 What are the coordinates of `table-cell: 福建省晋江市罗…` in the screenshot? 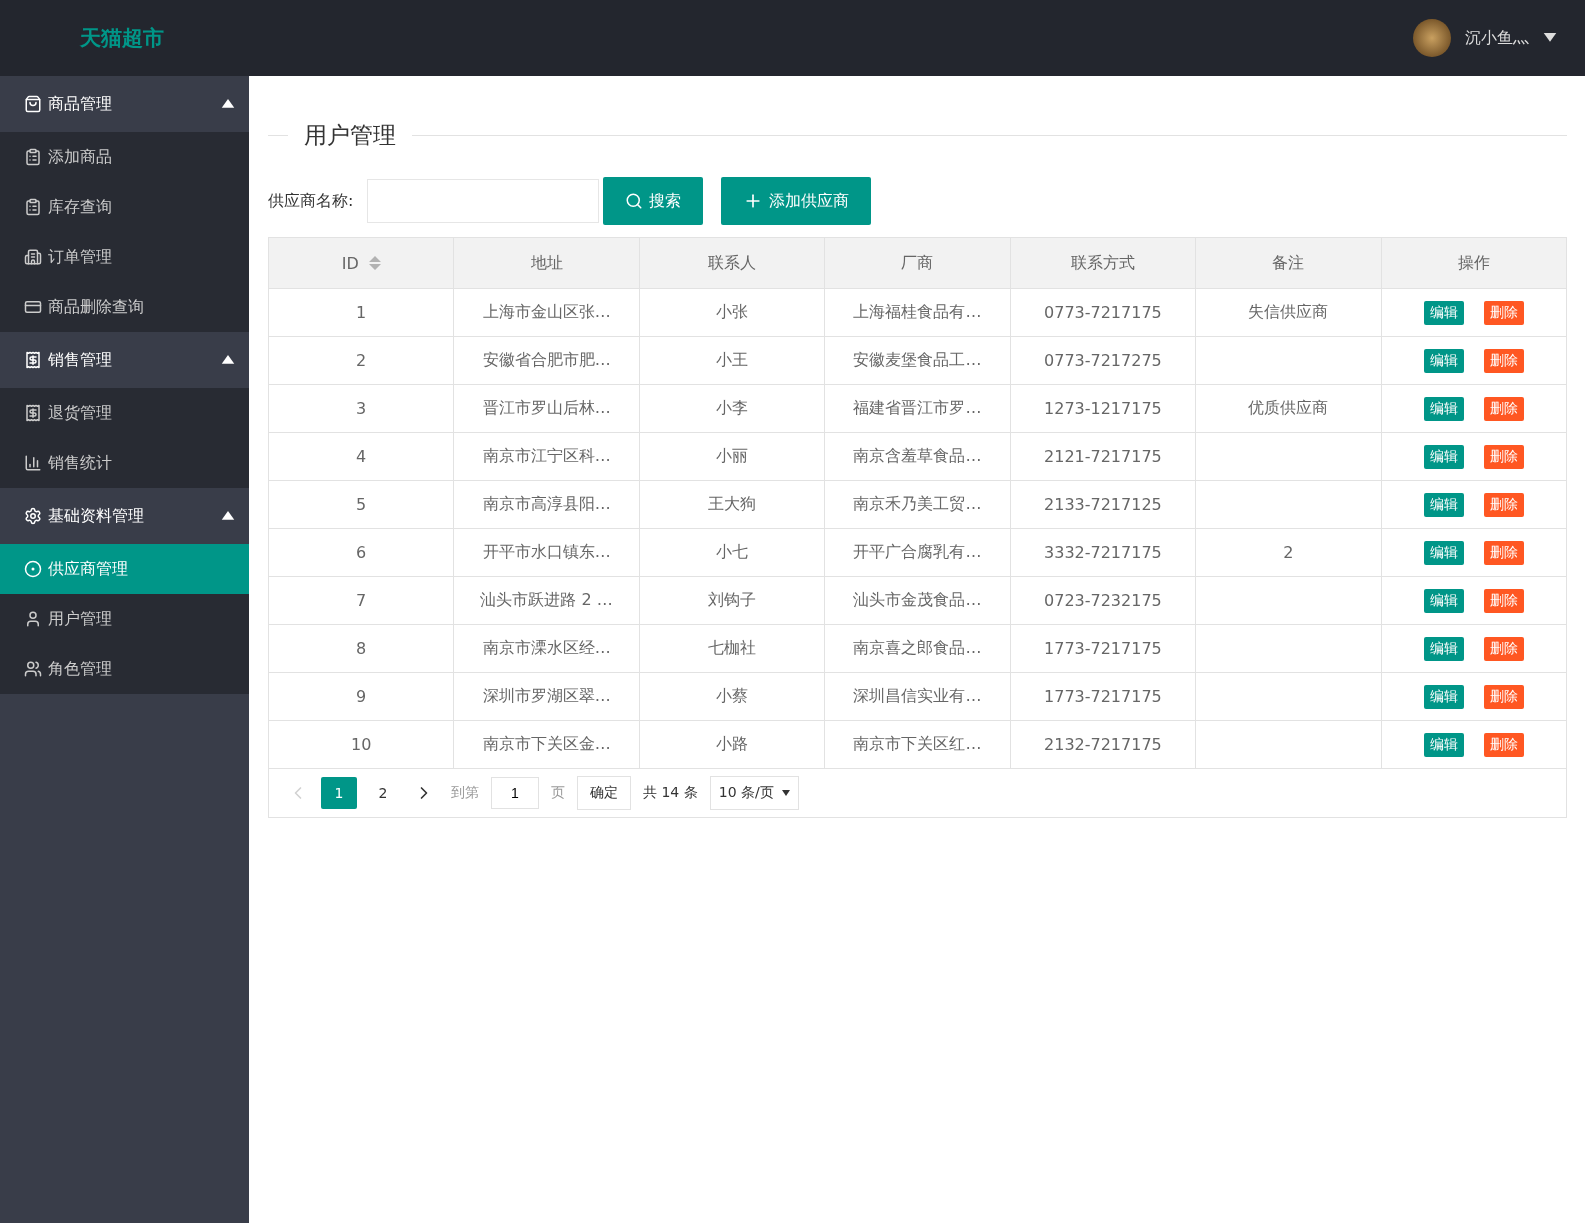 It's located at (917, 408).